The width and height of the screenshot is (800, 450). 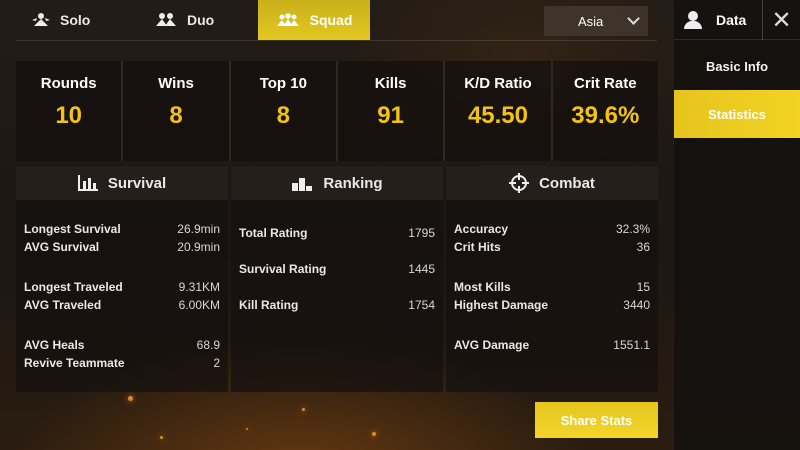 I want to click on row-value: 2, so click(x=216, y=363).